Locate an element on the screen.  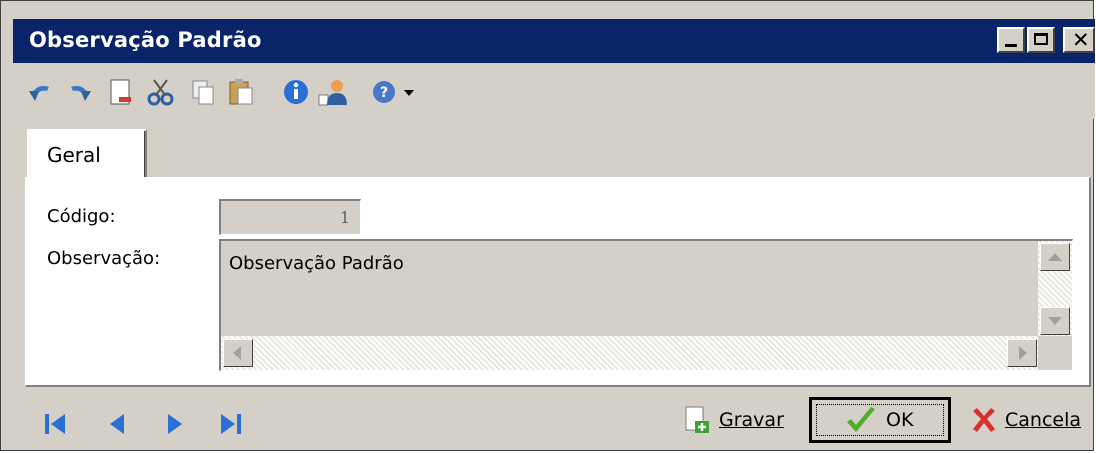
dropdown-arrow-icon is located at coordinates (410, 92).